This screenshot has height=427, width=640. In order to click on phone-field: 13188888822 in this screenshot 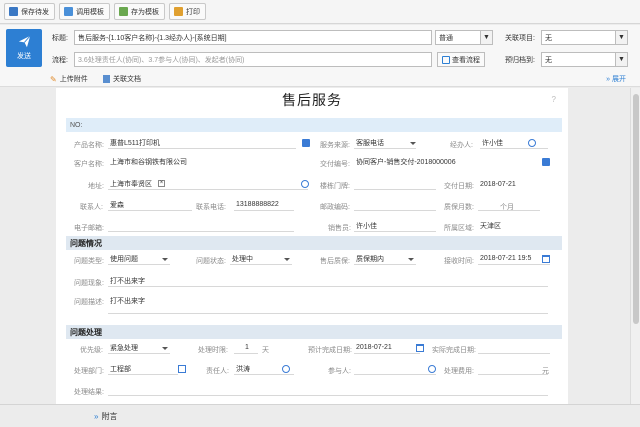, I will do `click(264, 205)`.